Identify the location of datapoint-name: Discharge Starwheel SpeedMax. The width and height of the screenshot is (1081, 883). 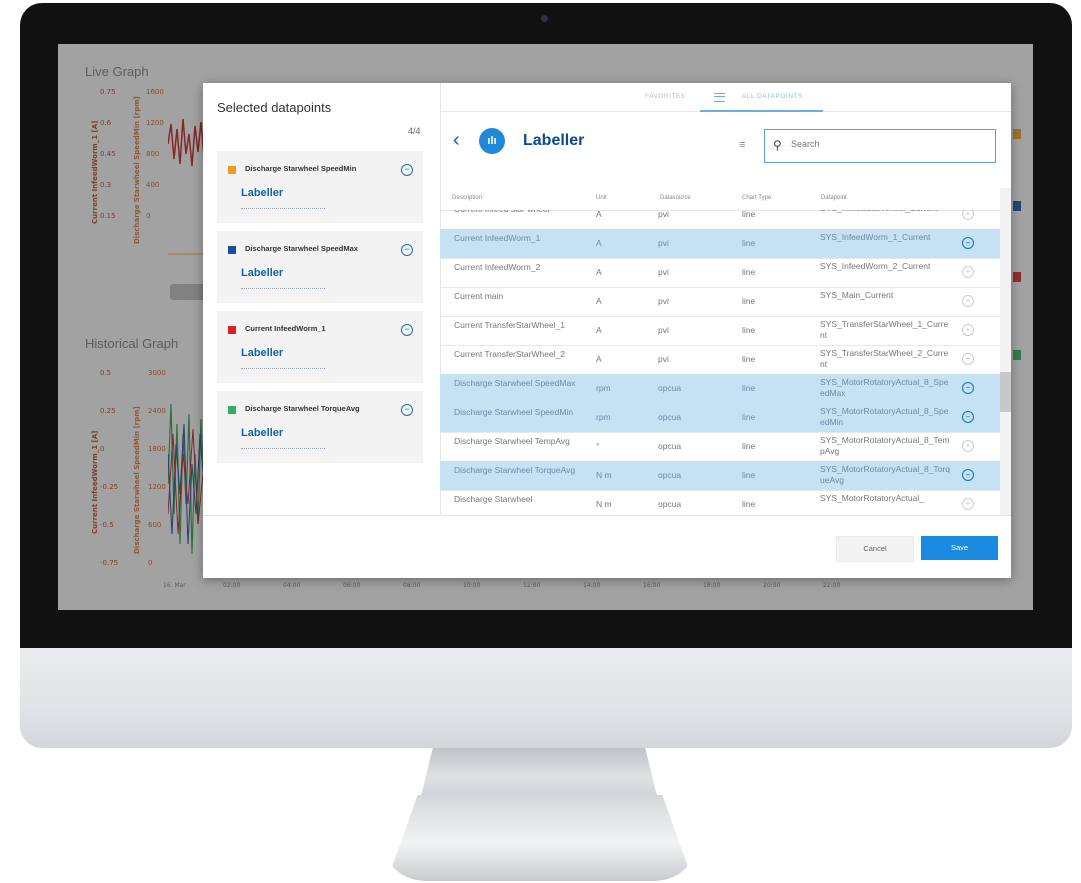
(301, 248).